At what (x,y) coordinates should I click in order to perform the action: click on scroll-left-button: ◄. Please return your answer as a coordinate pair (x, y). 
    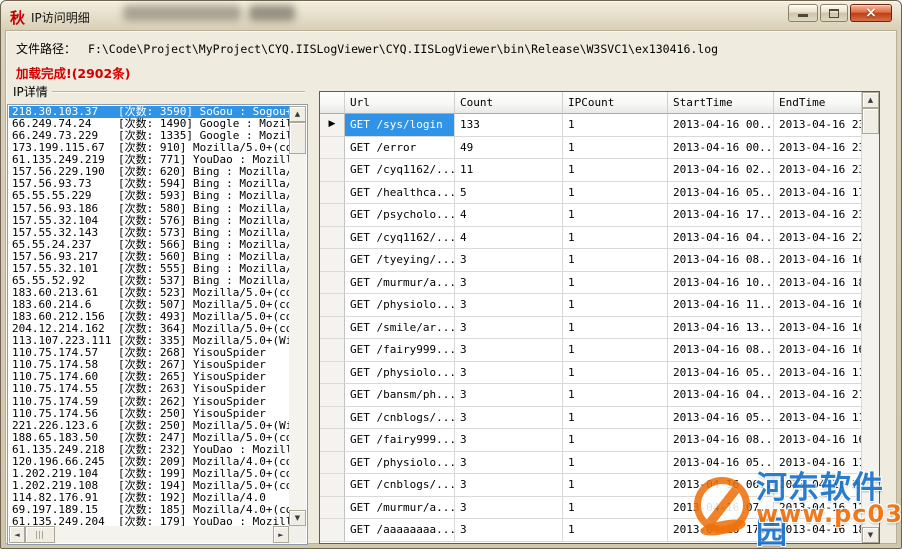
    Looking at the image, I should click on (17, 534).